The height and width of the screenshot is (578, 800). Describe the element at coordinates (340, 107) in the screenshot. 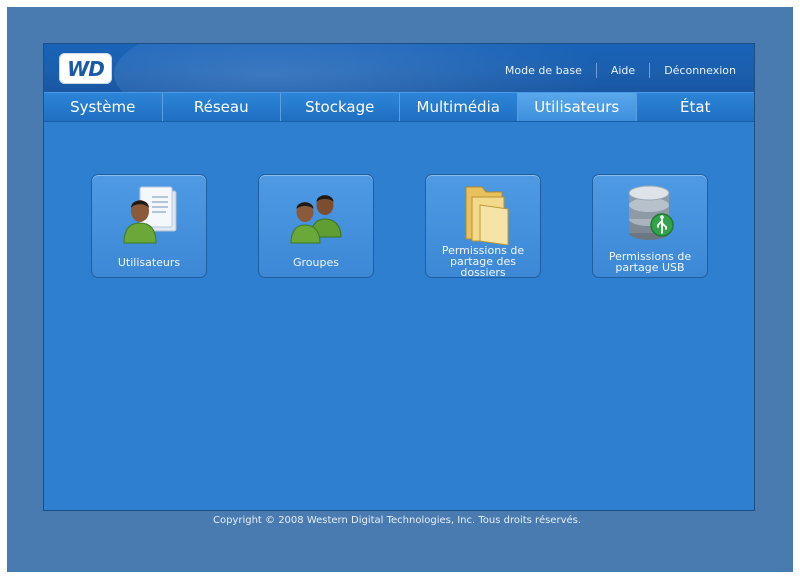

I see `tab-stockage: Stockage` at that location.